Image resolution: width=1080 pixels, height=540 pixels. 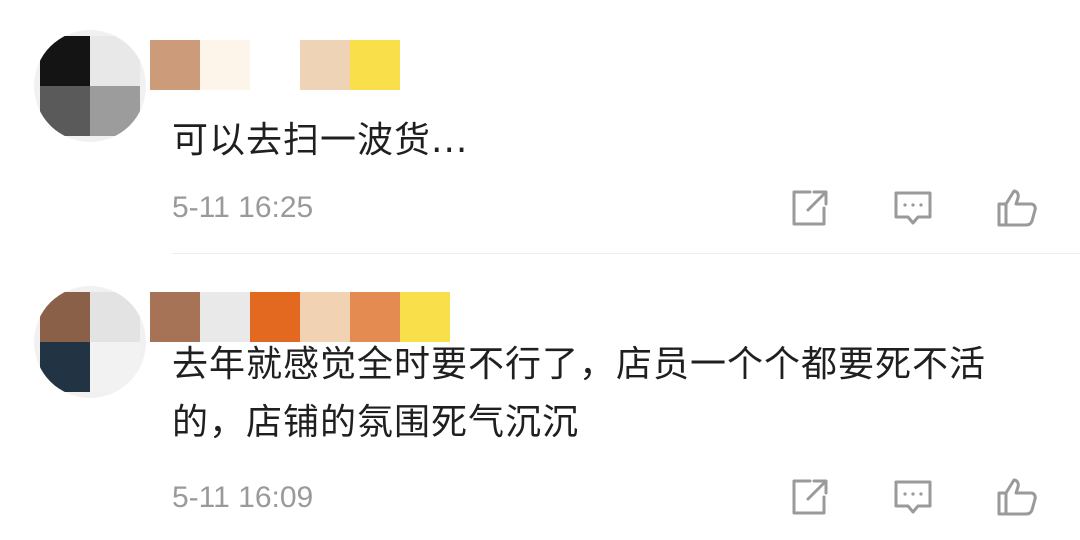 What do you see at coordinates (579, 393) in the screenshot?
I see `comment-text: 去年就感觉全时要不行了，店员一个个都要死不活的，店铺的氛围死气沉沉` at bounding box center [579, 393].